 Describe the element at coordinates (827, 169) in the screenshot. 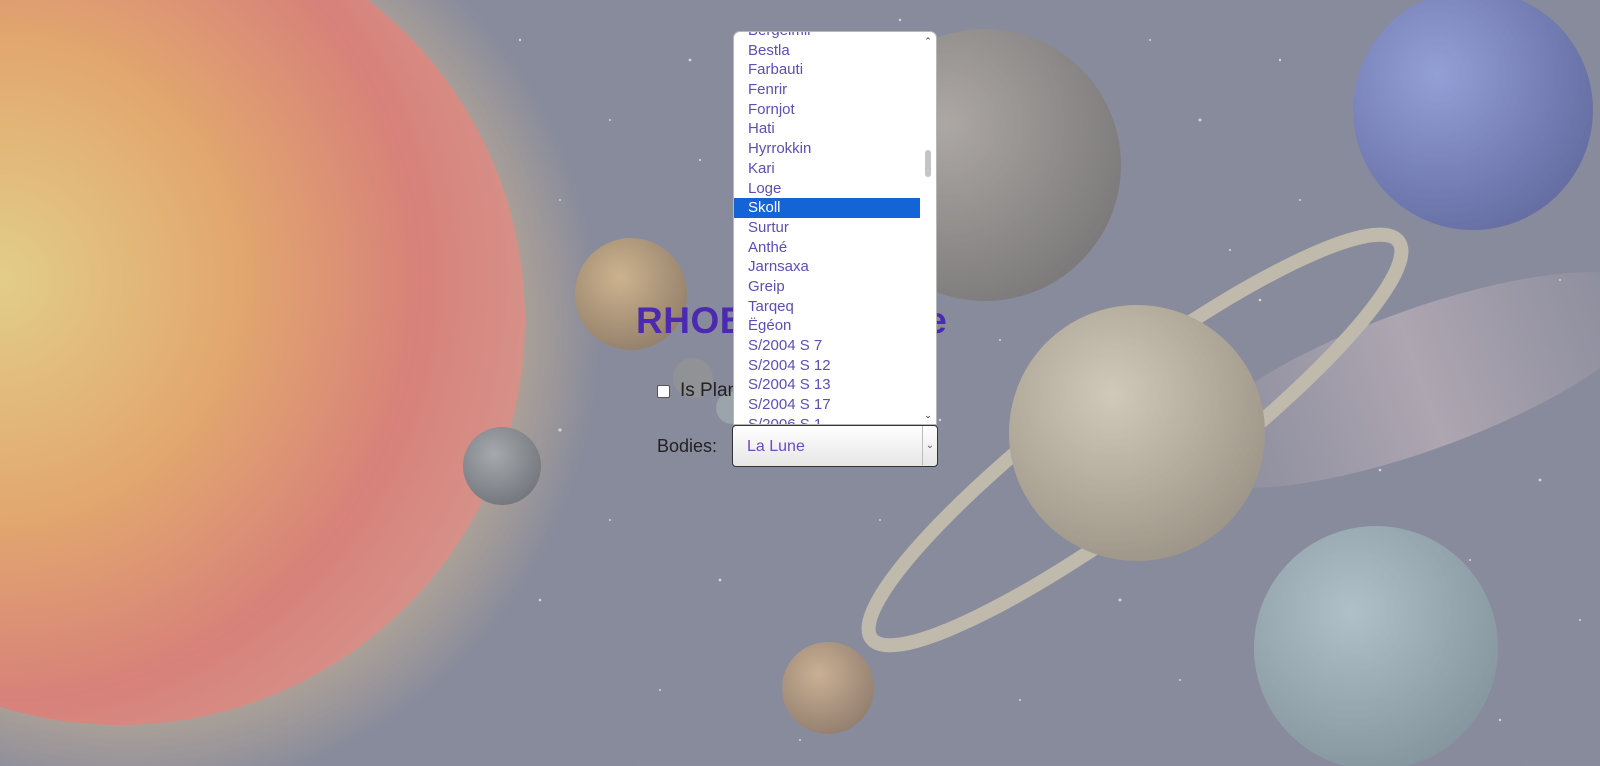

I see `dropdown-option: Kari` at that location.